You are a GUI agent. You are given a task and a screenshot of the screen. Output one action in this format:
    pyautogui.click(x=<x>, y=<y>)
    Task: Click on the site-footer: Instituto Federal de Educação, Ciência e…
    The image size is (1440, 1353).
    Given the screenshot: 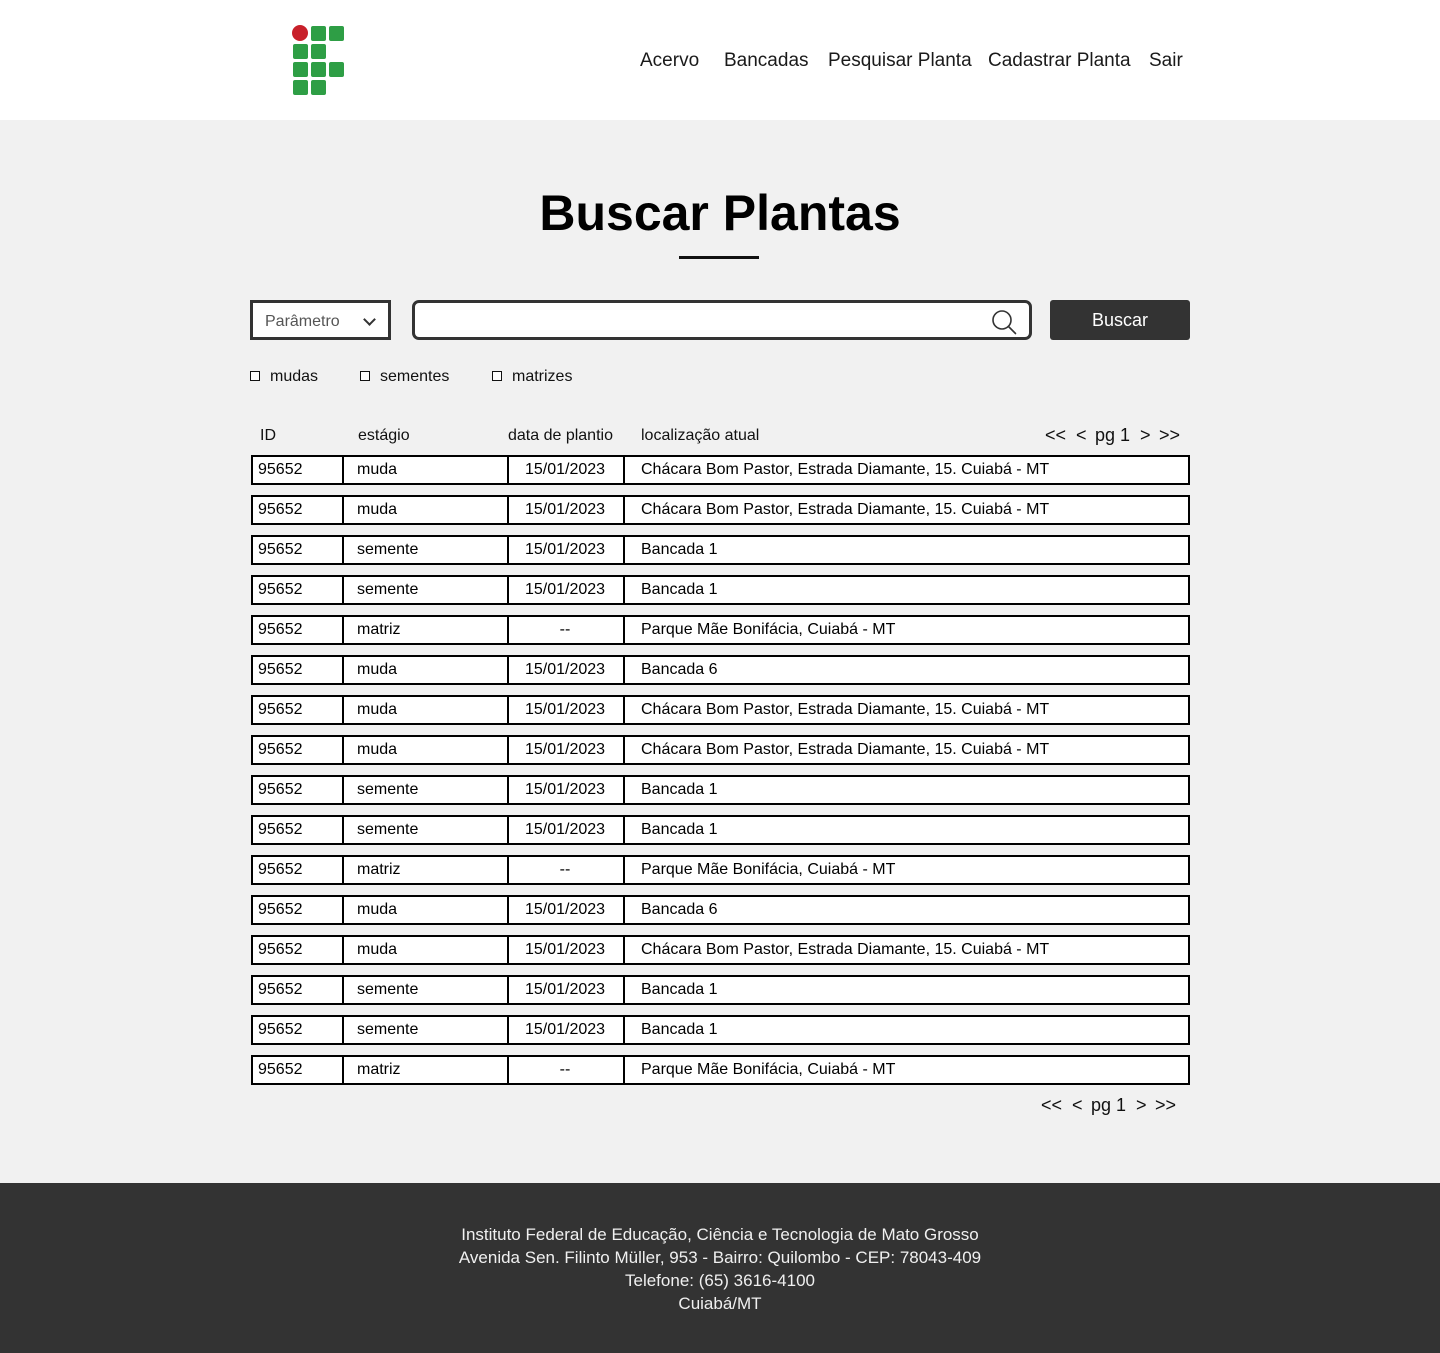 What is the action you would take?
    pyautogui.click(x=720, y=1268)
    